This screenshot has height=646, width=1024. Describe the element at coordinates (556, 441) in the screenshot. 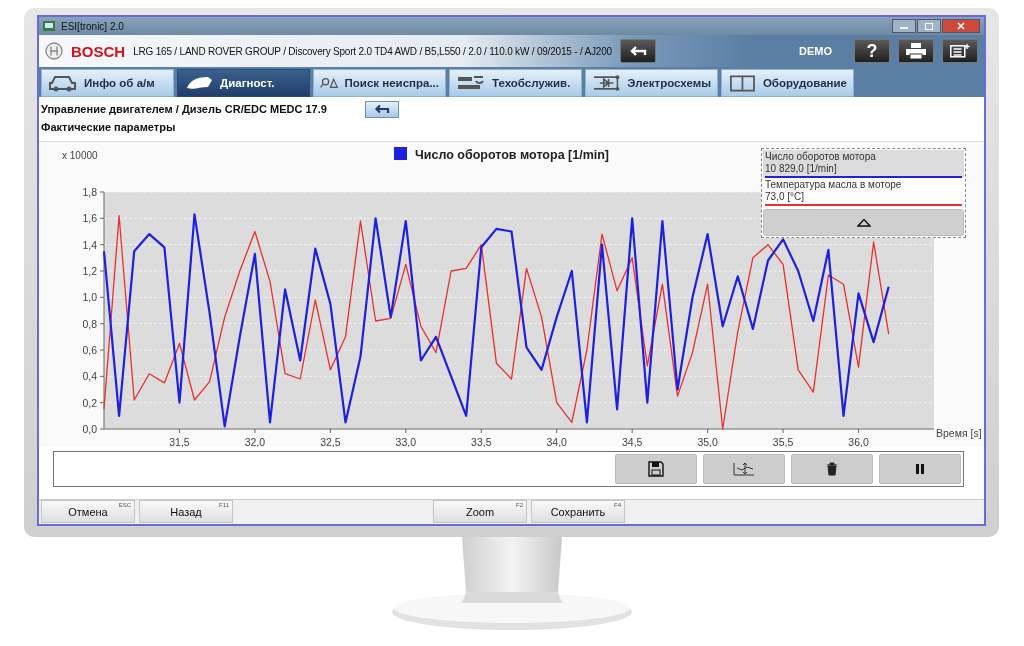

I see `x-tick-label: 34,0` at that location.